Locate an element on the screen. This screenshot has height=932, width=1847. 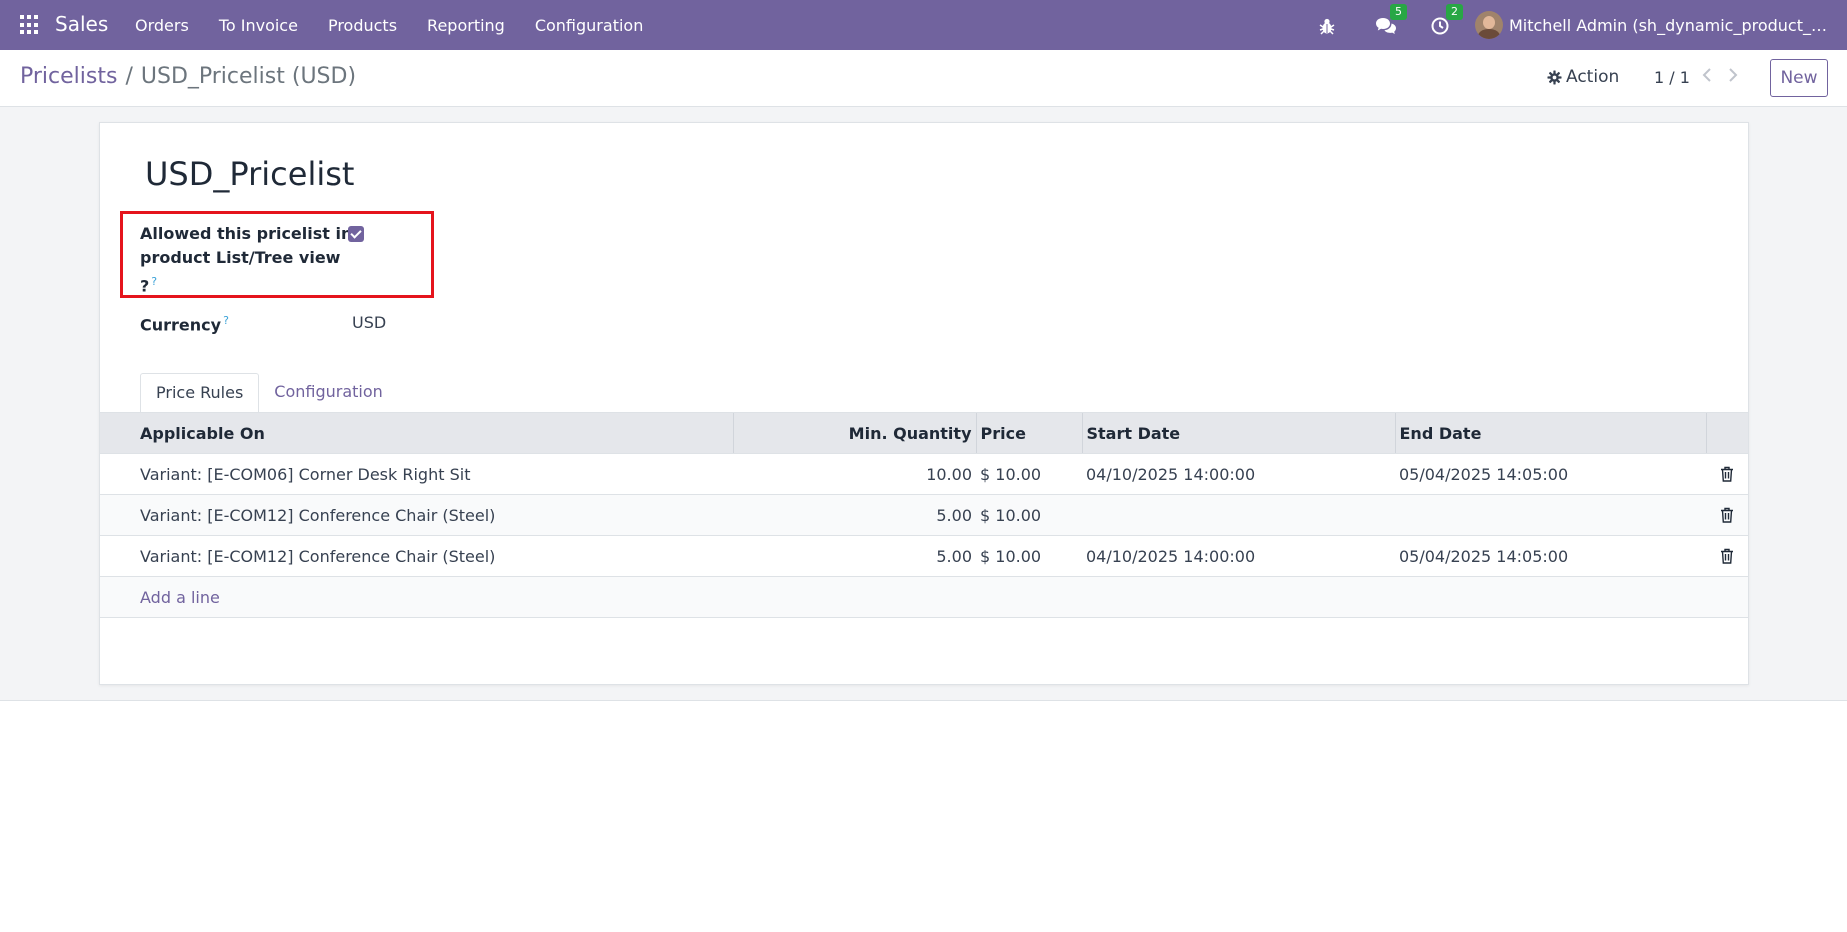
header-price: Price is located at coordinates (1028, 433).